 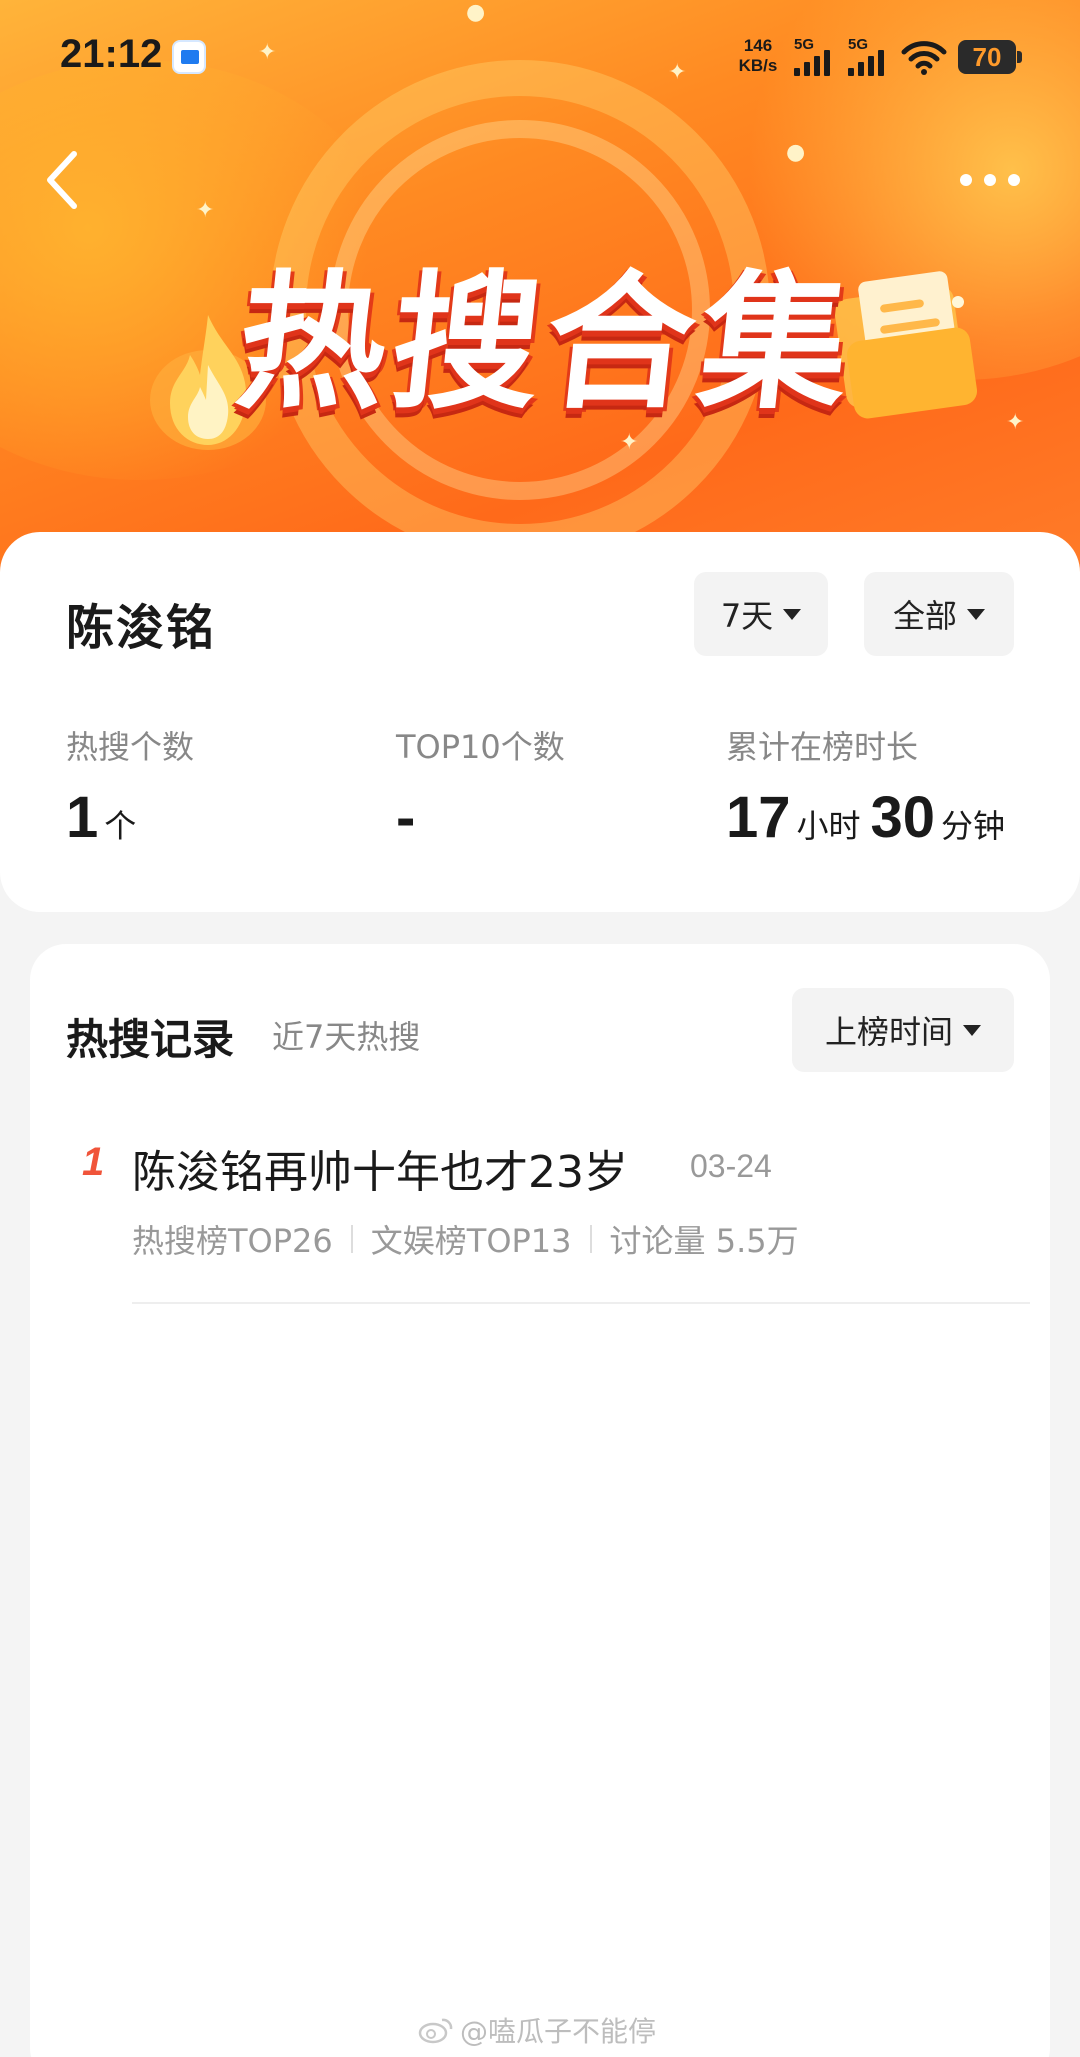 I want to click on battery-icon: 70, so click(x=990, y=57).